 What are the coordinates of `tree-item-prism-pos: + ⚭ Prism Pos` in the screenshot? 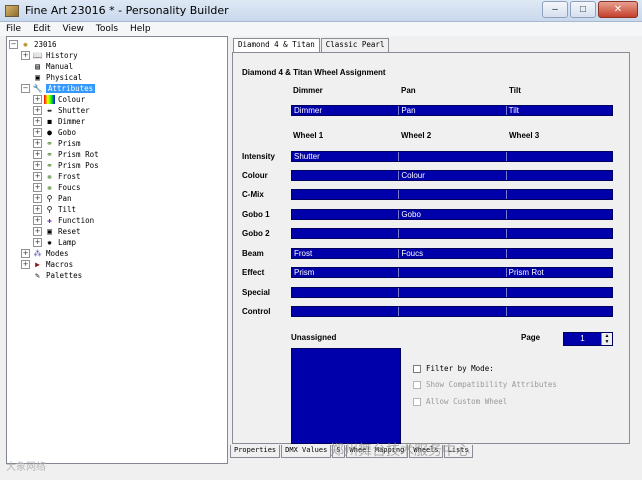 It's located at (66, 165).